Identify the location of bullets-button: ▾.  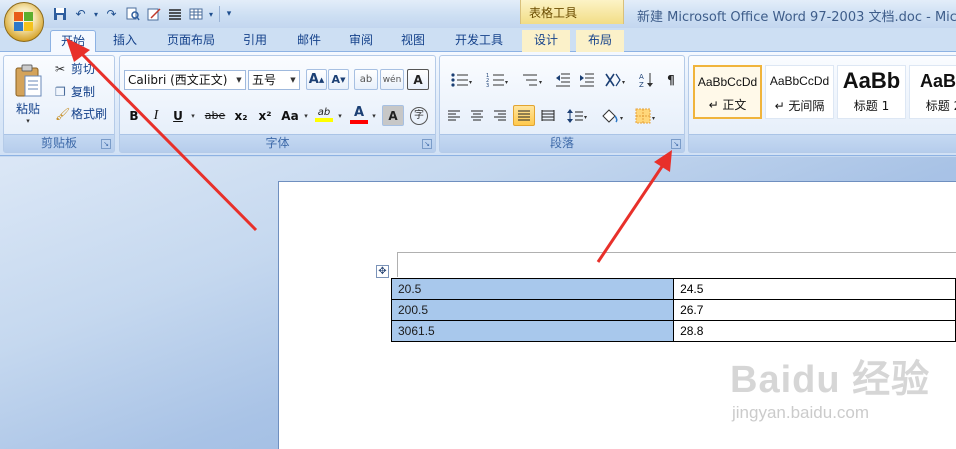
(461, 79).